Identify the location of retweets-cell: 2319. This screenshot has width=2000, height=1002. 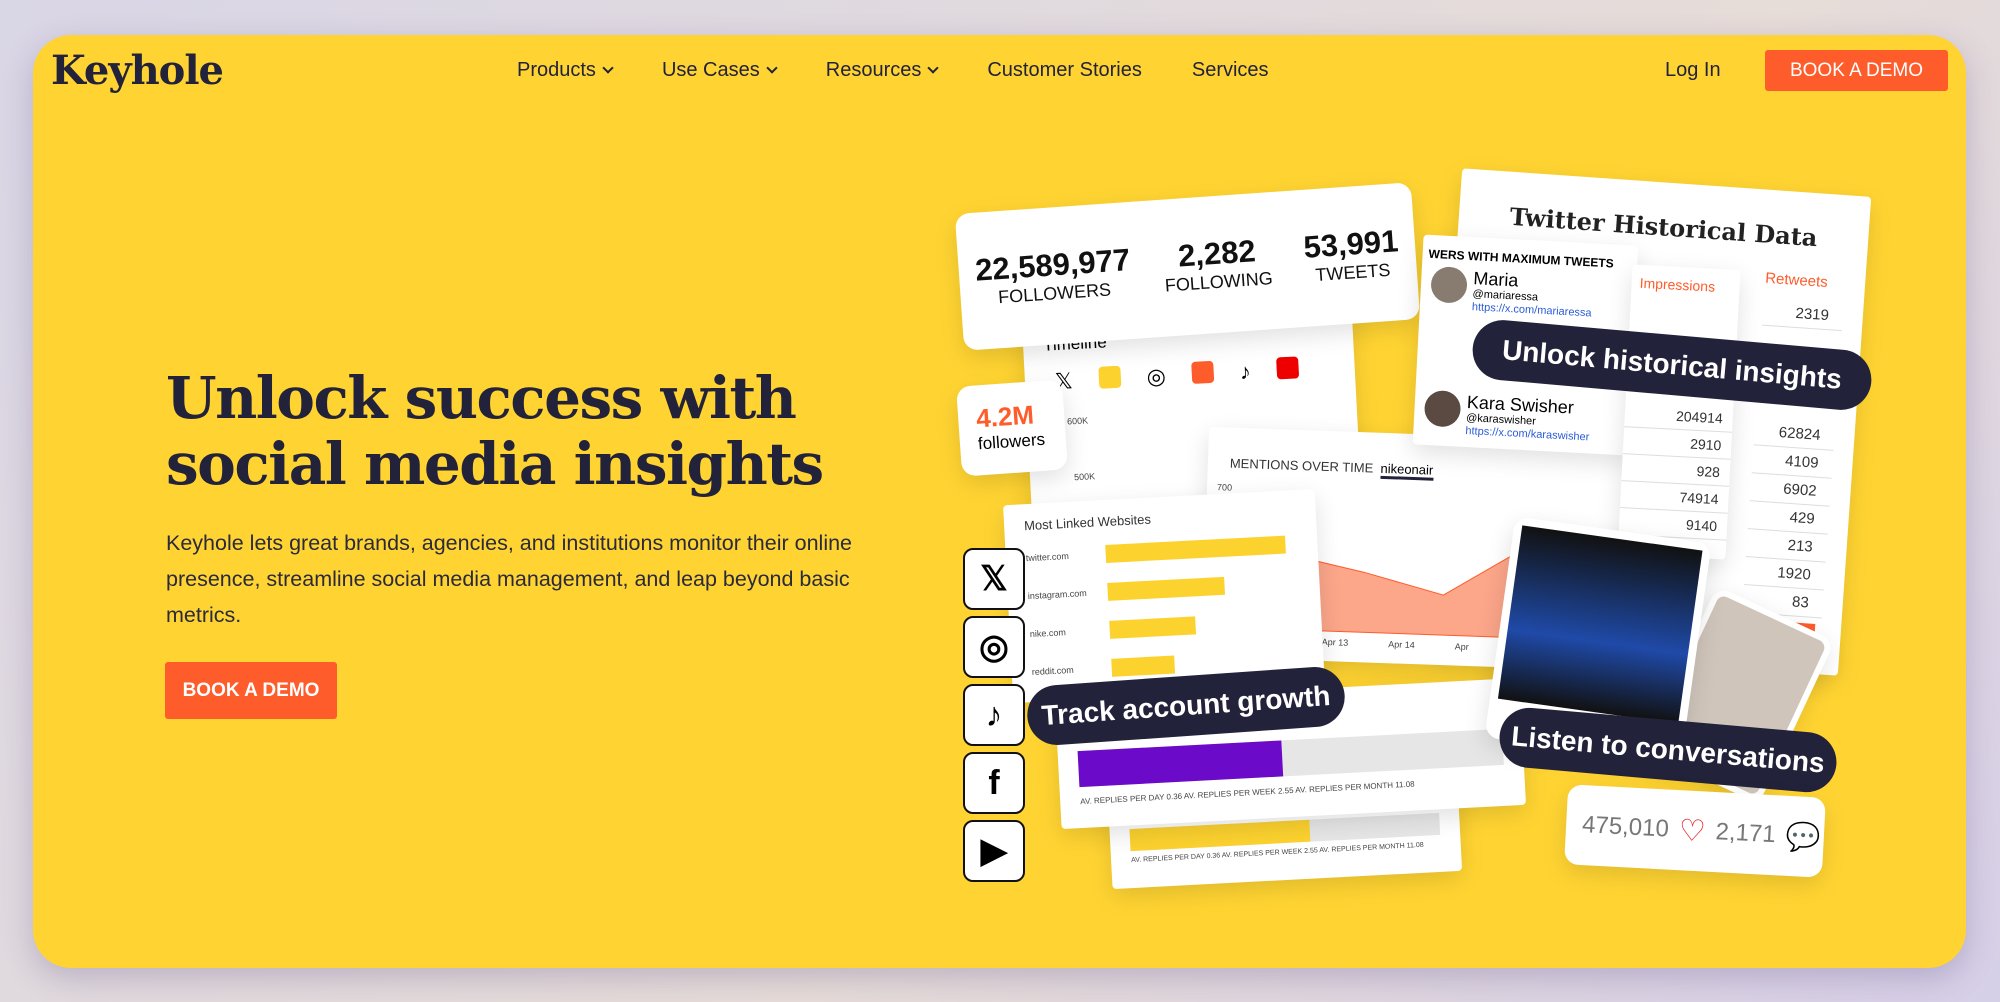
(1802, 314).